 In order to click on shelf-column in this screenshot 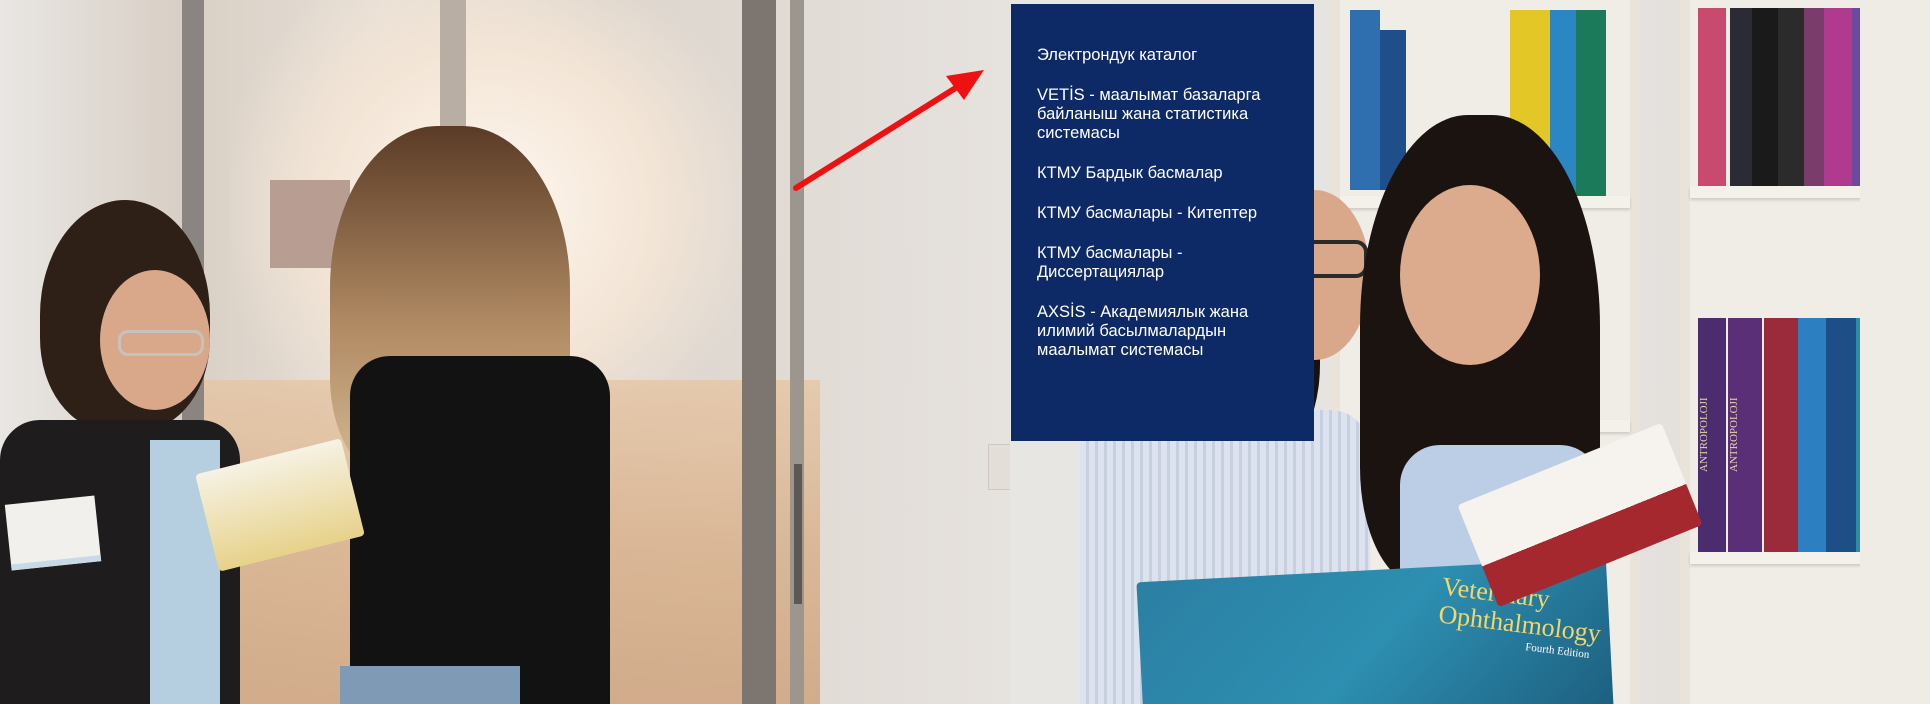, I will do `click(1895, 352)`.